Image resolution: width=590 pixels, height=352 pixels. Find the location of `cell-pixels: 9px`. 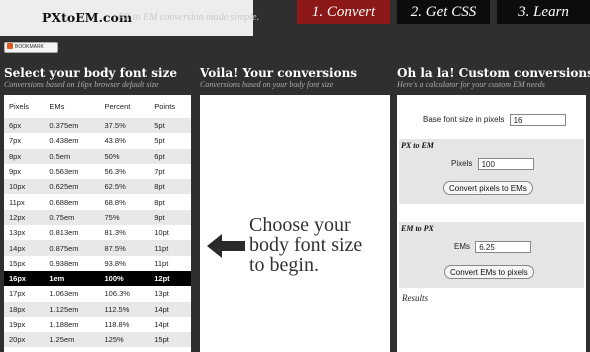

cell-pixels: 9px is located at coordinates (15, 172).